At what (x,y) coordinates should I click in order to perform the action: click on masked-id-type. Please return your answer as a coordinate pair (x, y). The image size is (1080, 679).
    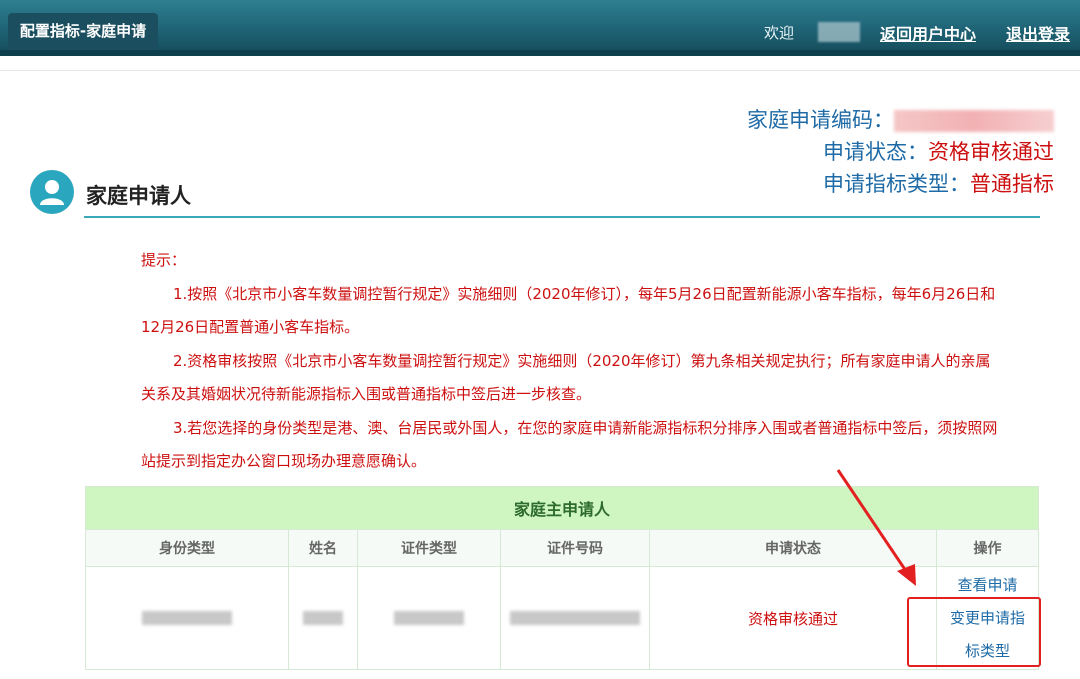
    Looking at the image, I should click on (429, 618).